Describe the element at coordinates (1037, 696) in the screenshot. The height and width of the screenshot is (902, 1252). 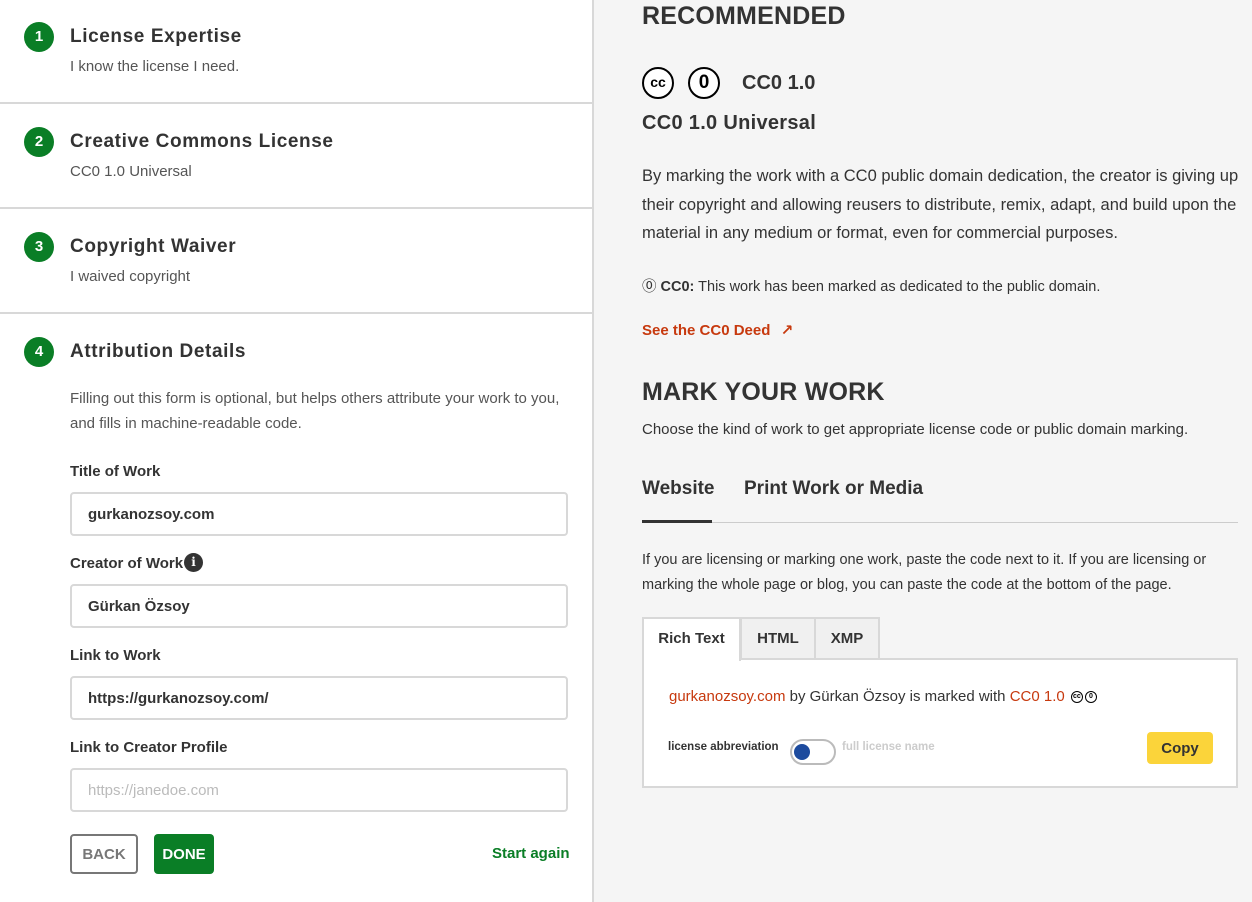
I see `license-link: CC0 1.0` at that location.